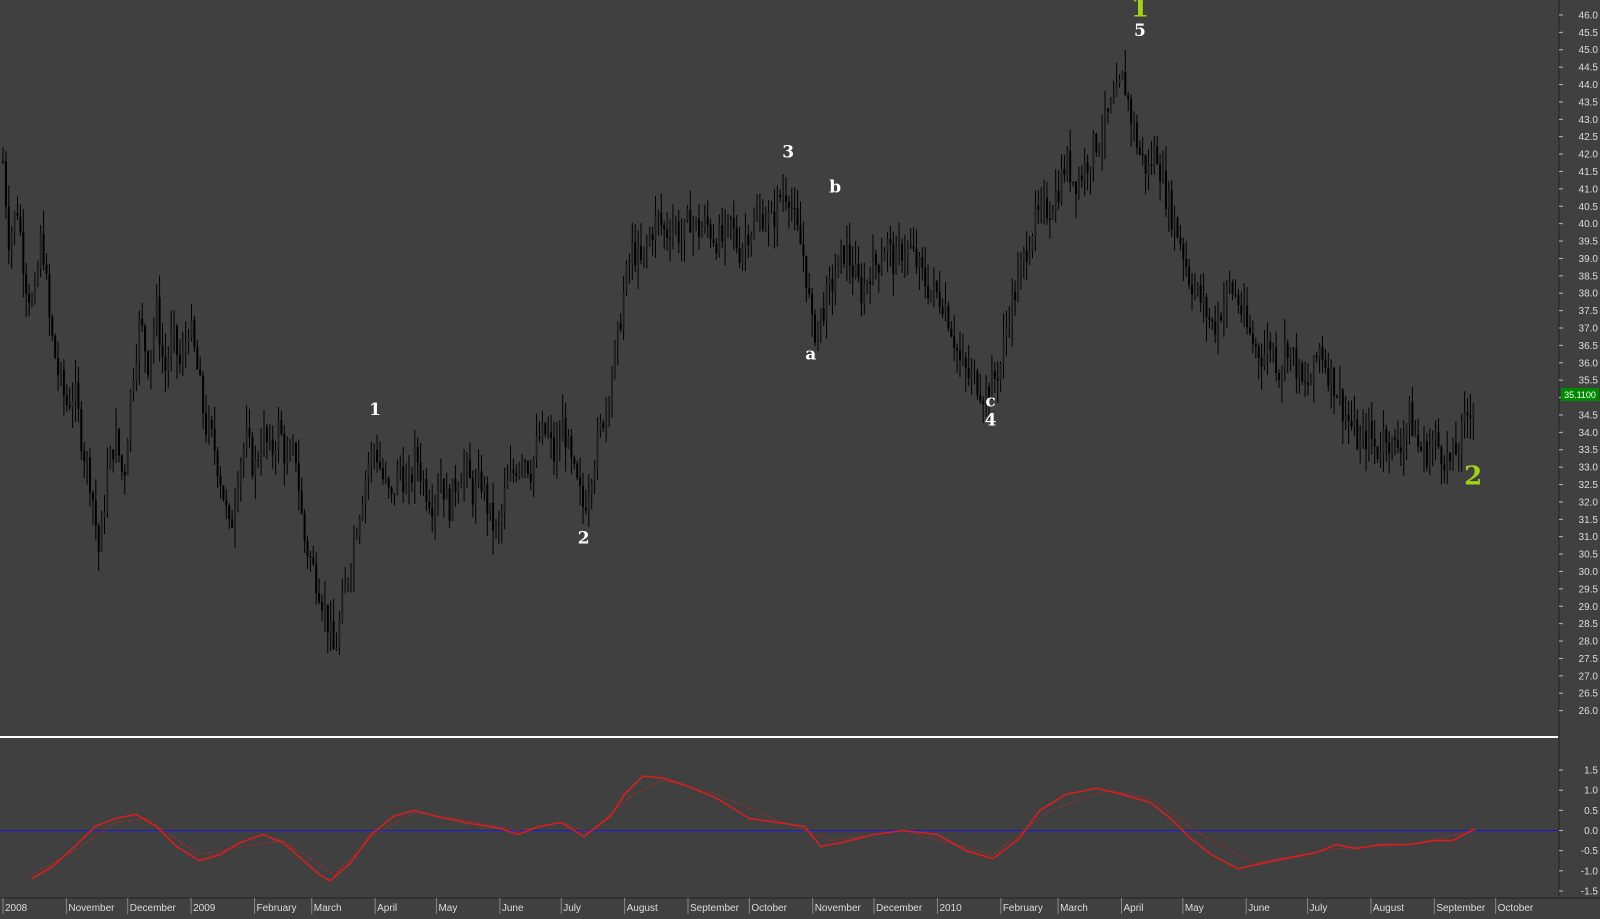  I want to click on price-tick-label: 26.5, so click(1589, 694).